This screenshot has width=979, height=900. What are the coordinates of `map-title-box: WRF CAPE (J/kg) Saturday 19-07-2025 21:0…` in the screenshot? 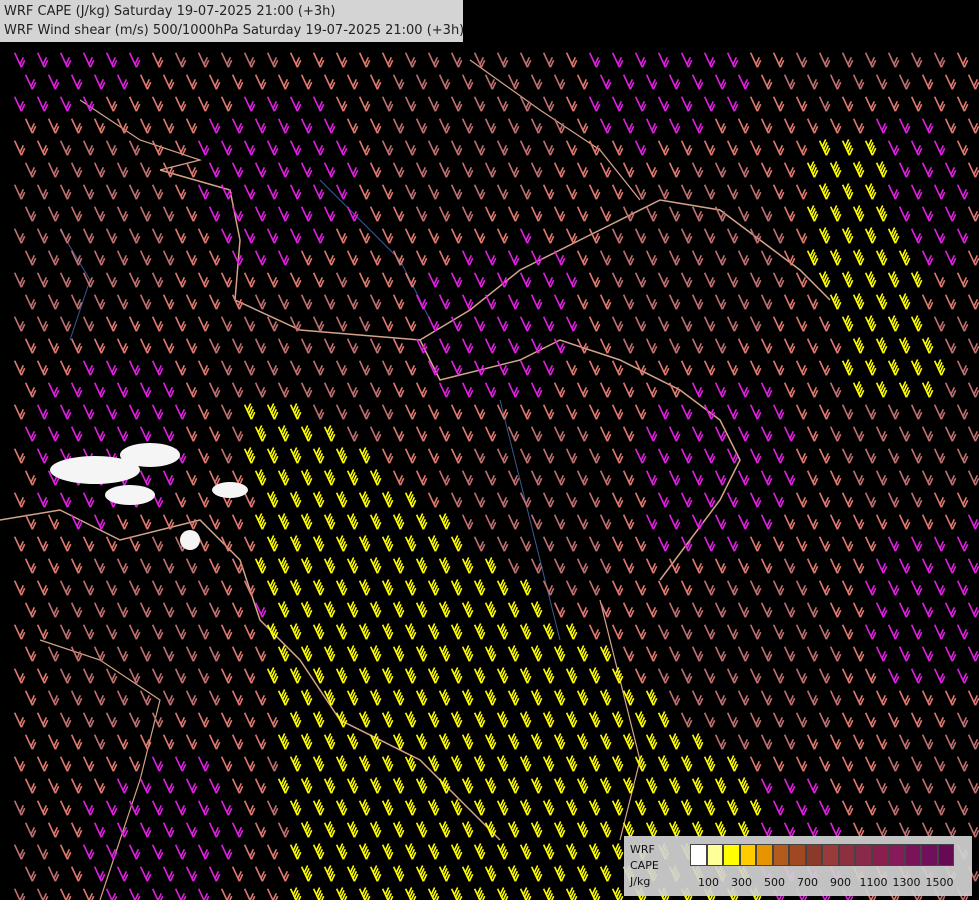 It's located at (232, 21).